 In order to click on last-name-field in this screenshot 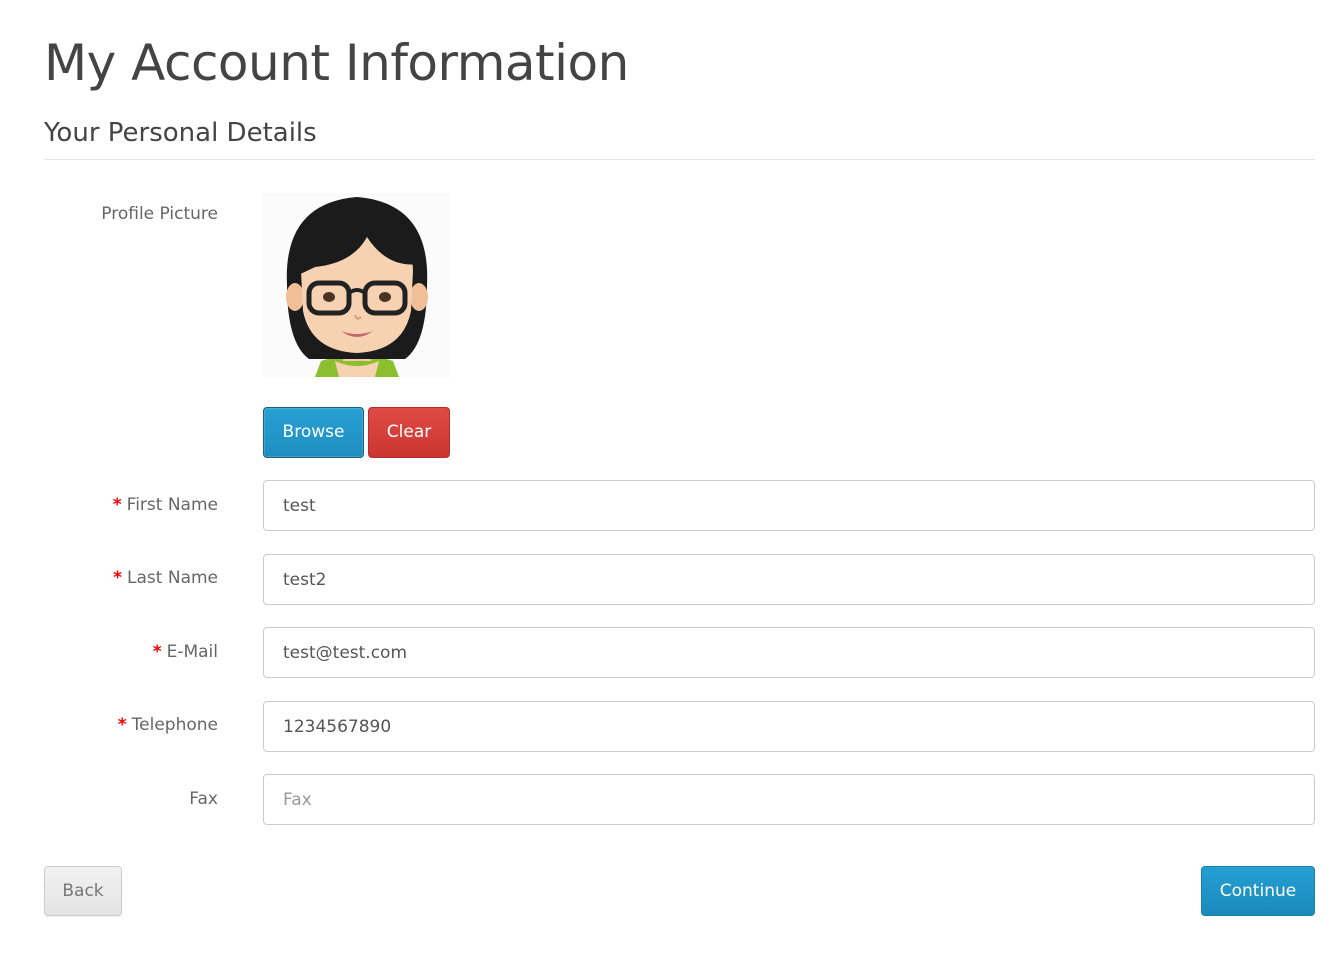, I will do `click(789, 579)`.